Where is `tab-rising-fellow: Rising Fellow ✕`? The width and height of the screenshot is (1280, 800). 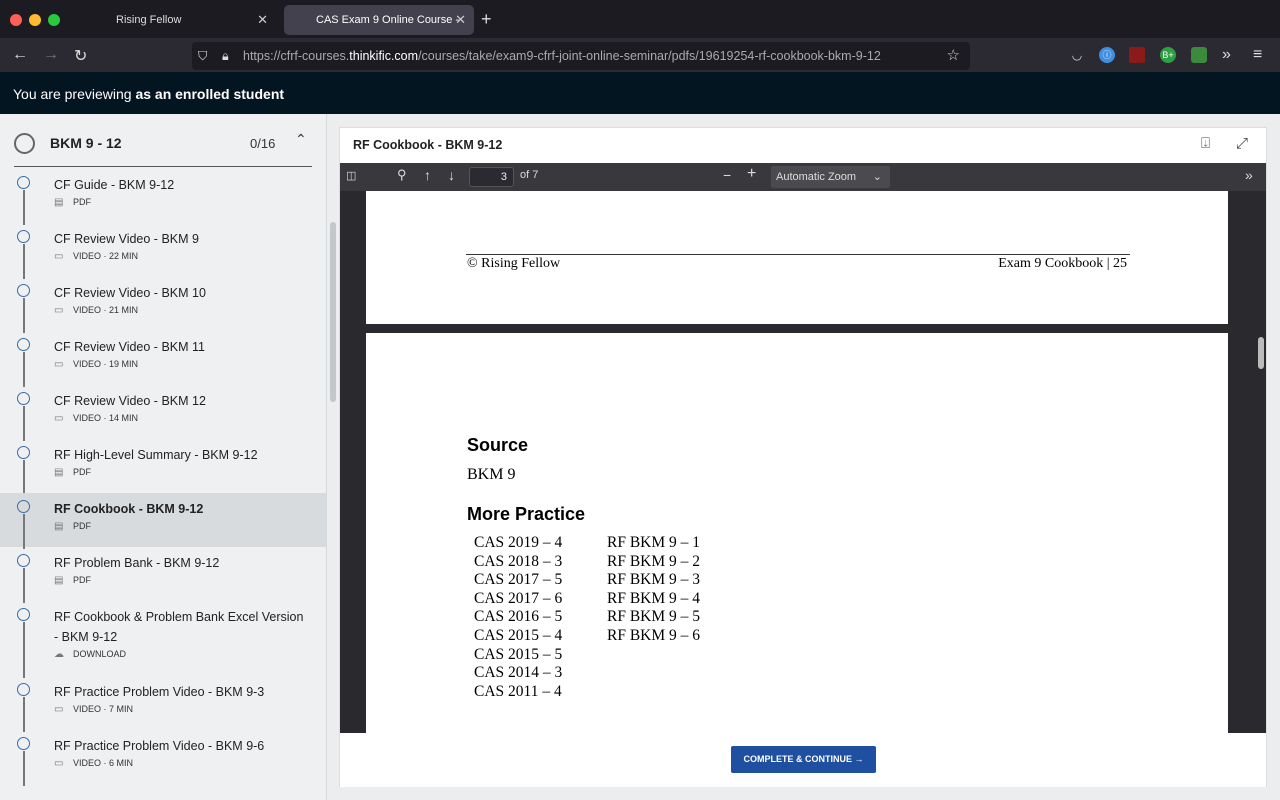 tab-rising-fellow: Rising Fellow ✕ is located at coordinates (180, 20).